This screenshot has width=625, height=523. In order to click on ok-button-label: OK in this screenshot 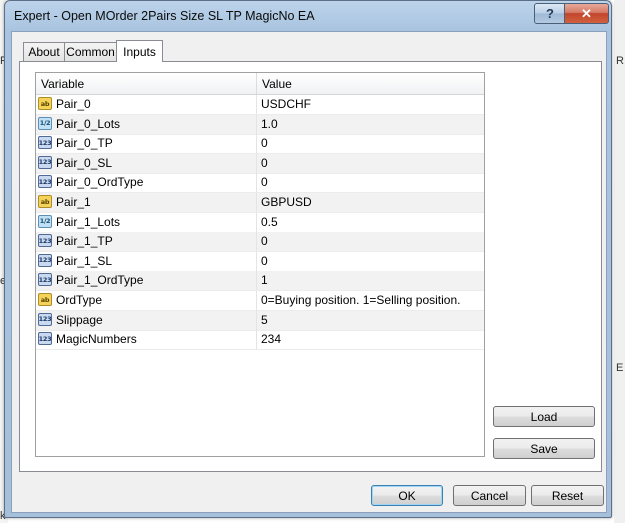, I will do `click(407, 495)`.